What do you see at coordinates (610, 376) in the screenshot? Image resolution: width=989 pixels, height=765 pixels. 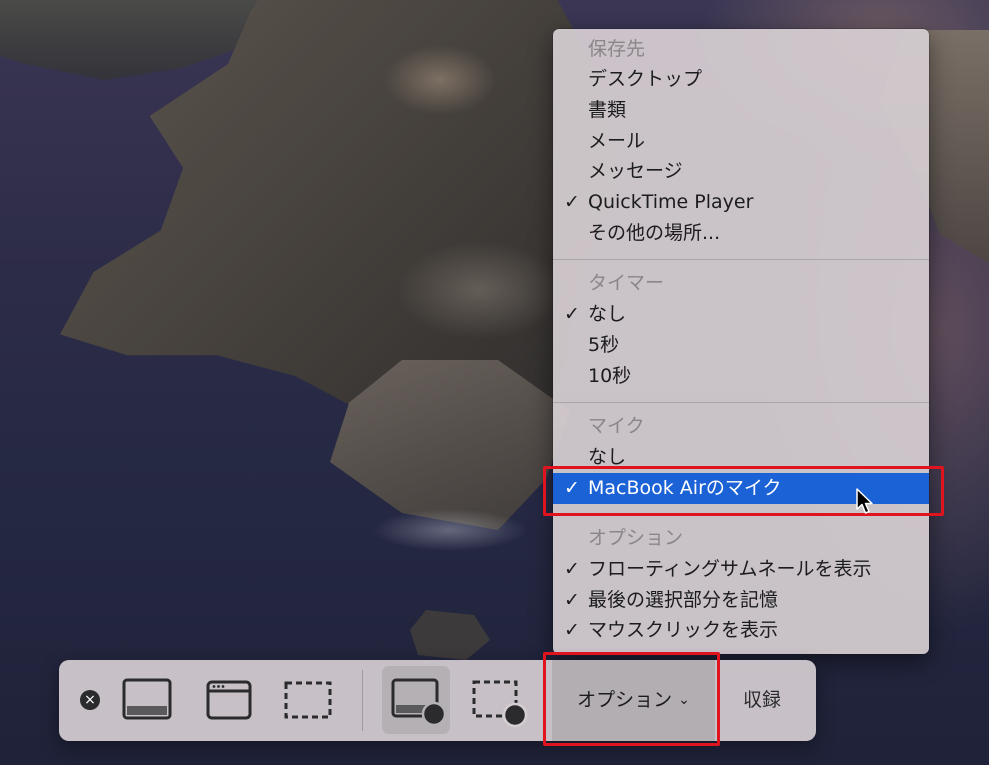 I see `menu-item-label: 10秒` at bounding box center [610, 376].